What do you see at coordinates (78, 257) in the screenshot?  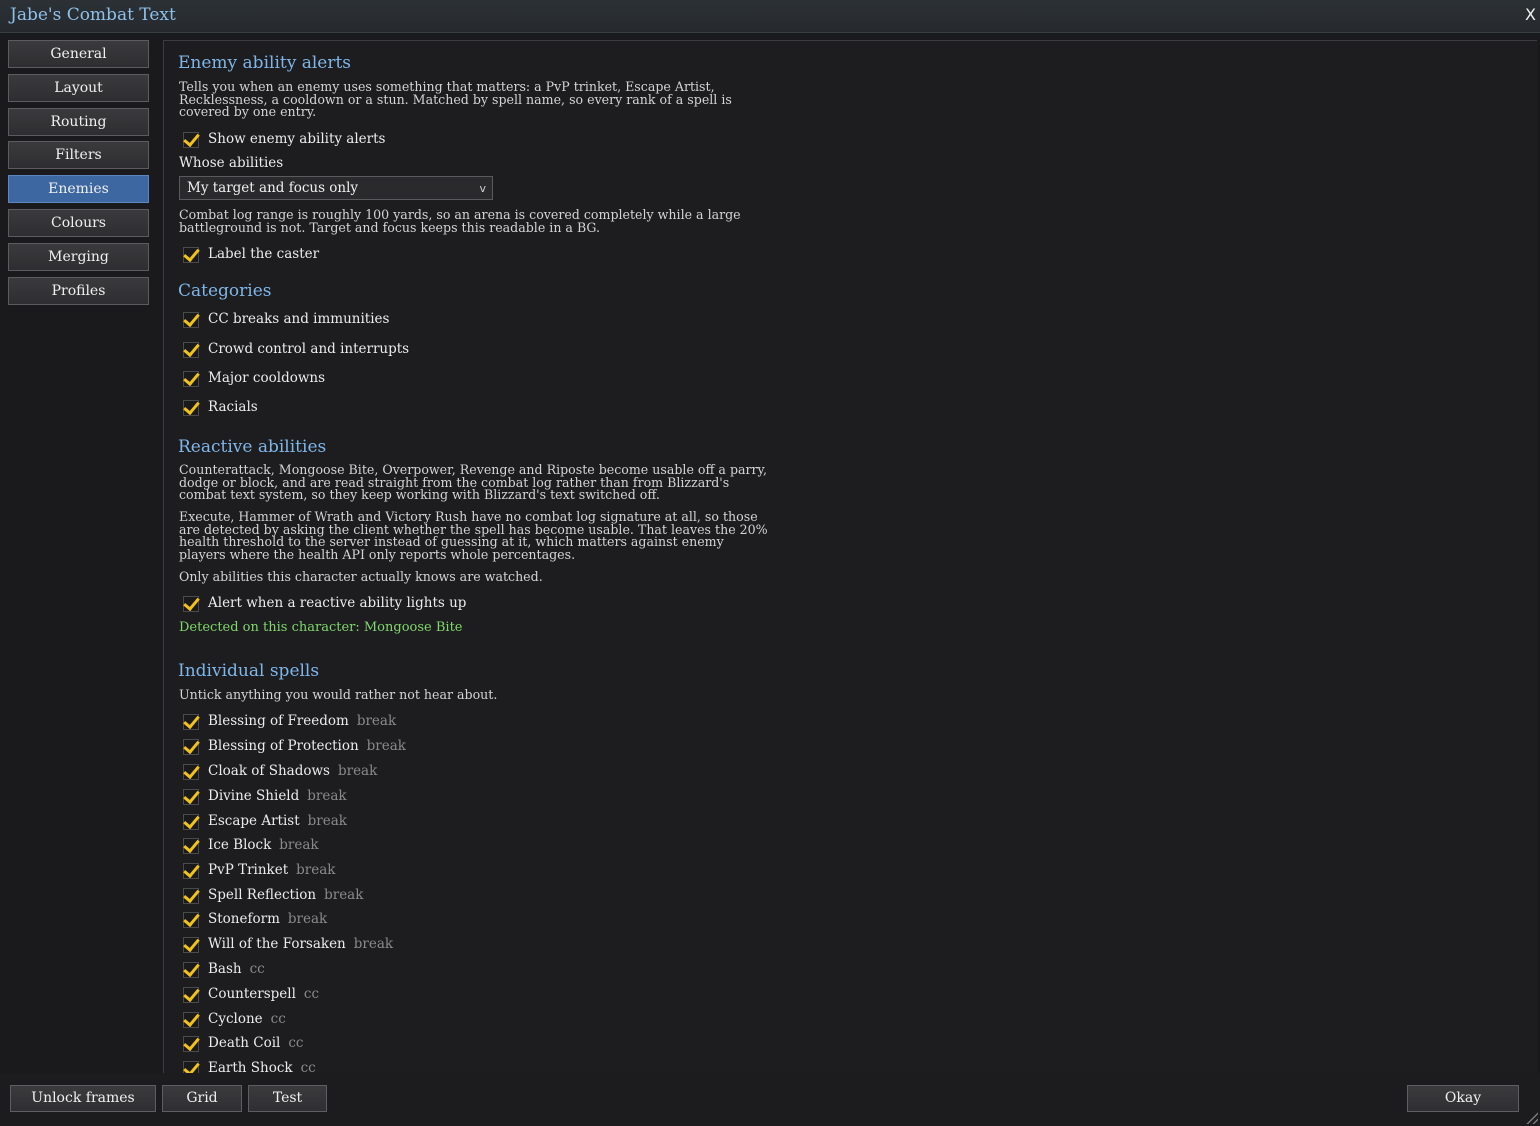 I see `sidebar-item-merging: Merging` at bounding box center [78, 257].